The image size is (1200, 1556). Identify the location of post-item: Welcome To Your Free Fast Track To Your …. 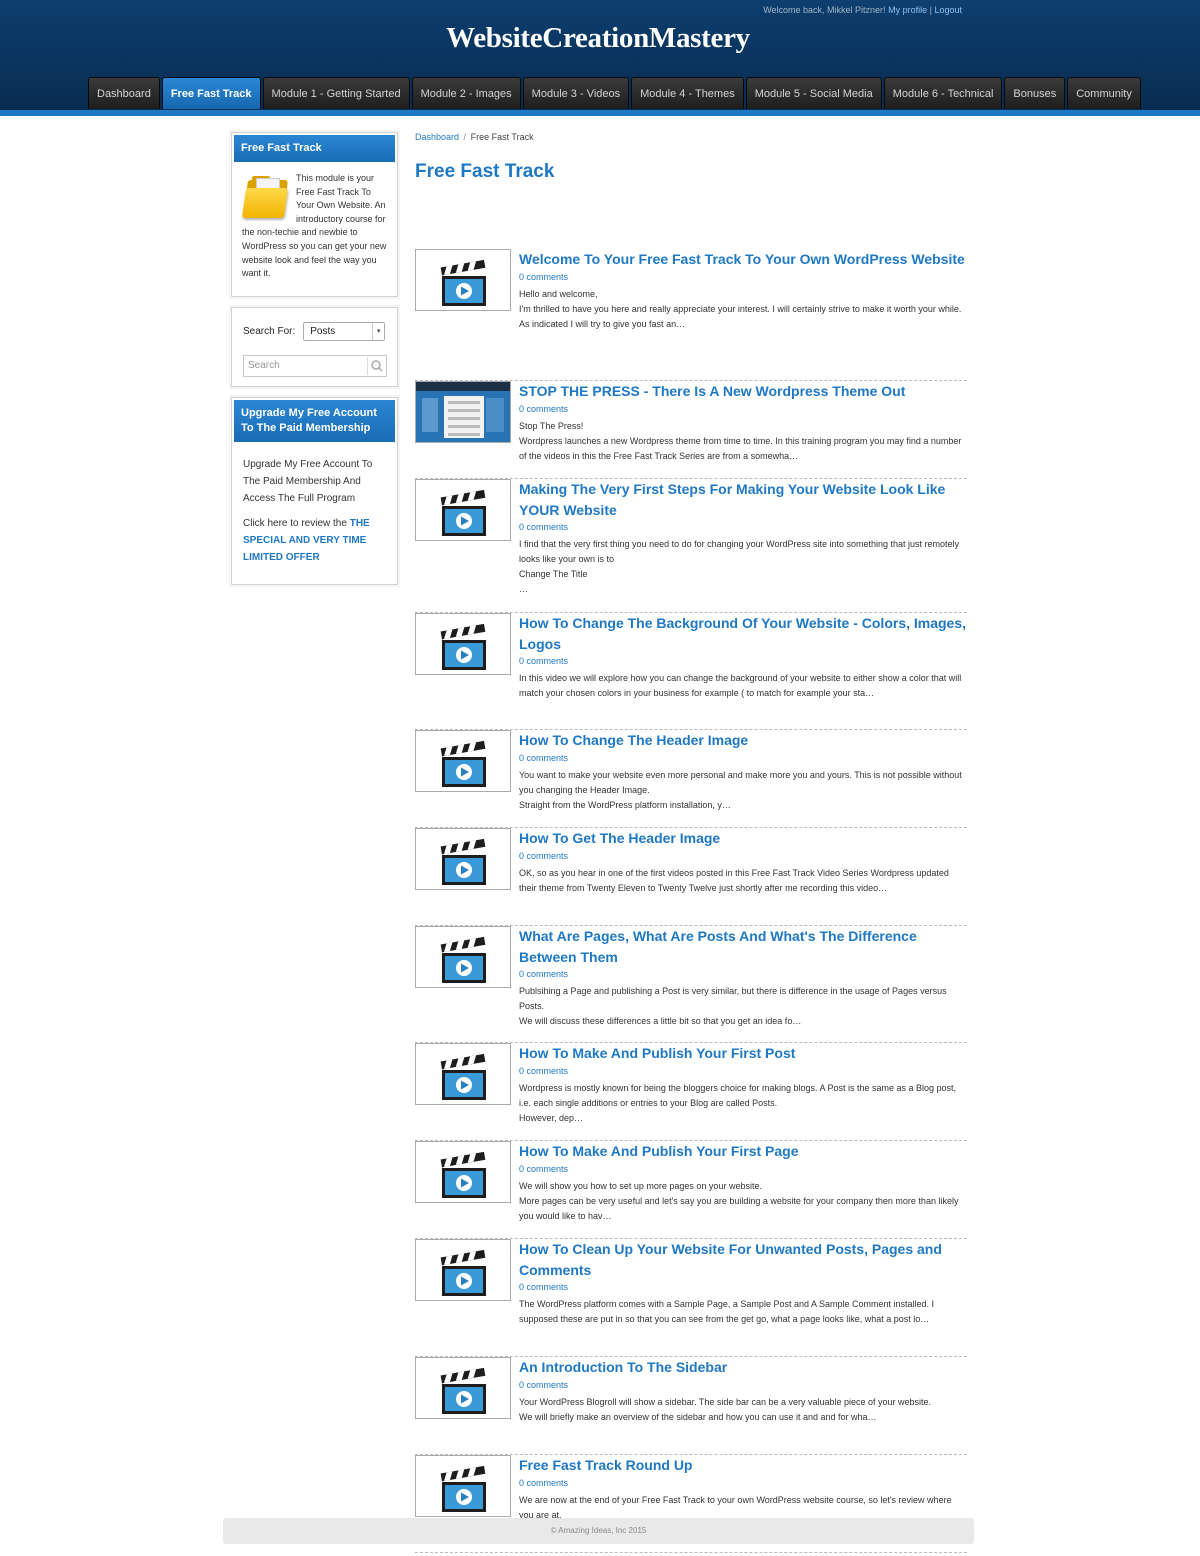
(691, 315).